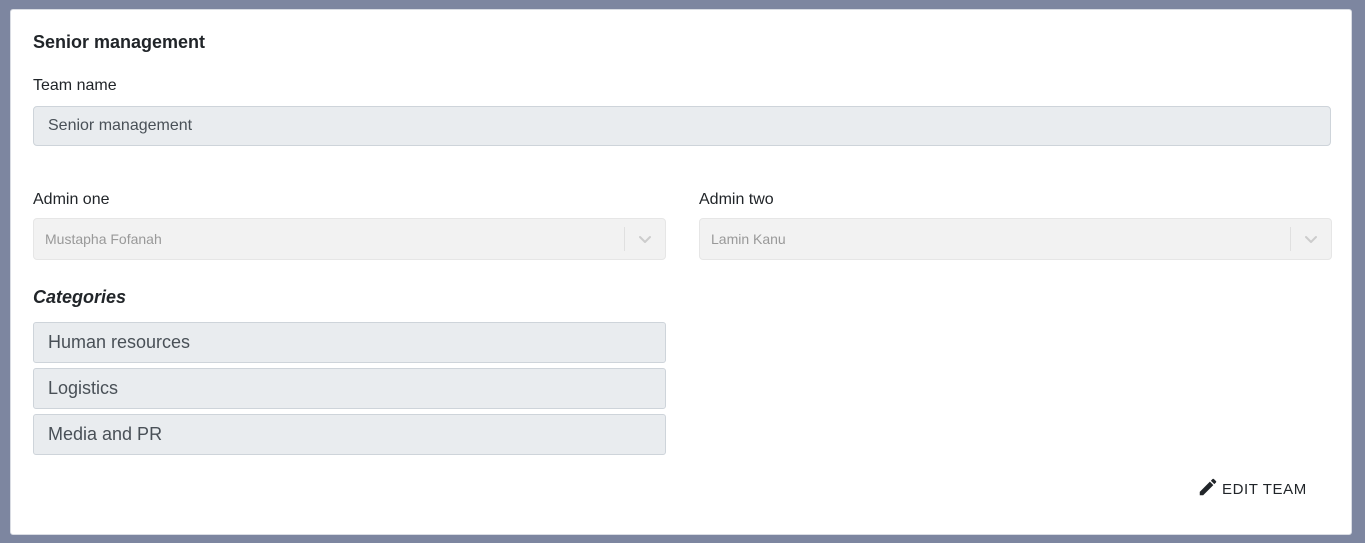 This screenshot has width=1365, height=543. Describe the element at coordinates (748, 239) in the screenshot. I see `admin-two-value: Lamin Kanu` at that location.